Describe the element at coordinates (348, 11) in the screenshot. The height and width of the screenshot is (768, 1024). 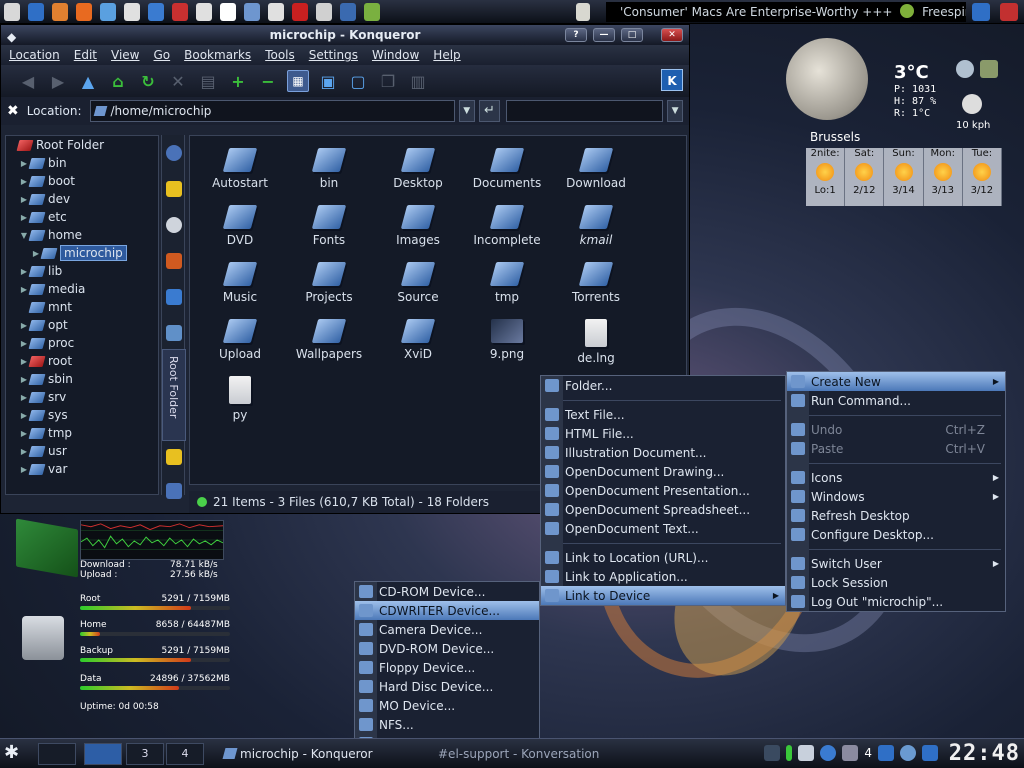
I see `terminal-icon` at that location.